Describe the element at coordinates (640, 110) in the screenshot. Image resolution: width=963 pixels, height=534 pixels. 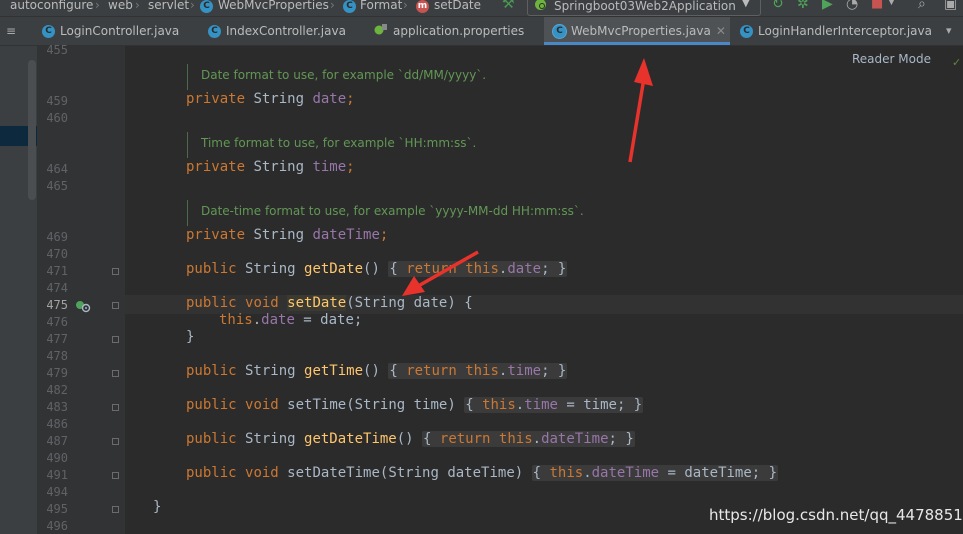
I see `red-arrow-to-tab` at that location.